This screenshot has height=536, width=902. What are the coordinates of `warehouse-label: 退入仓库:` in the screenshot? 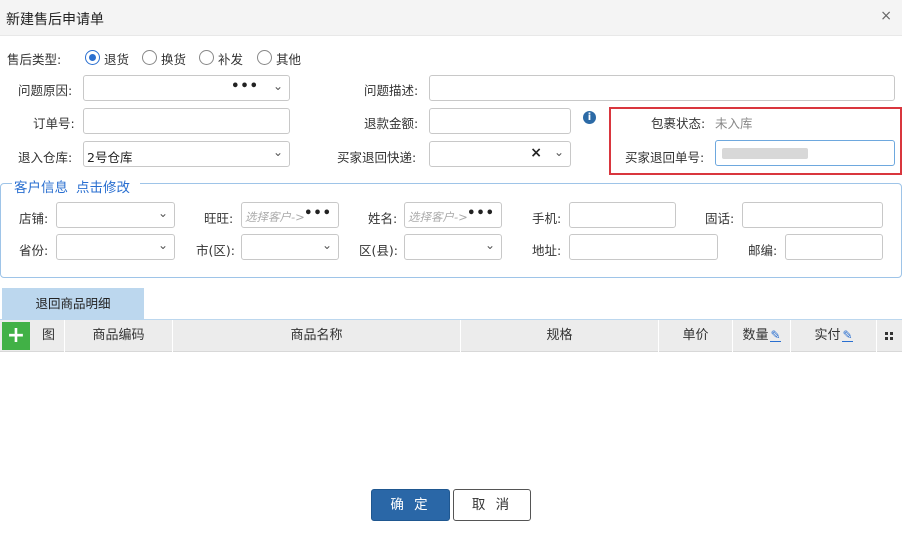 It's located at (45, 157).